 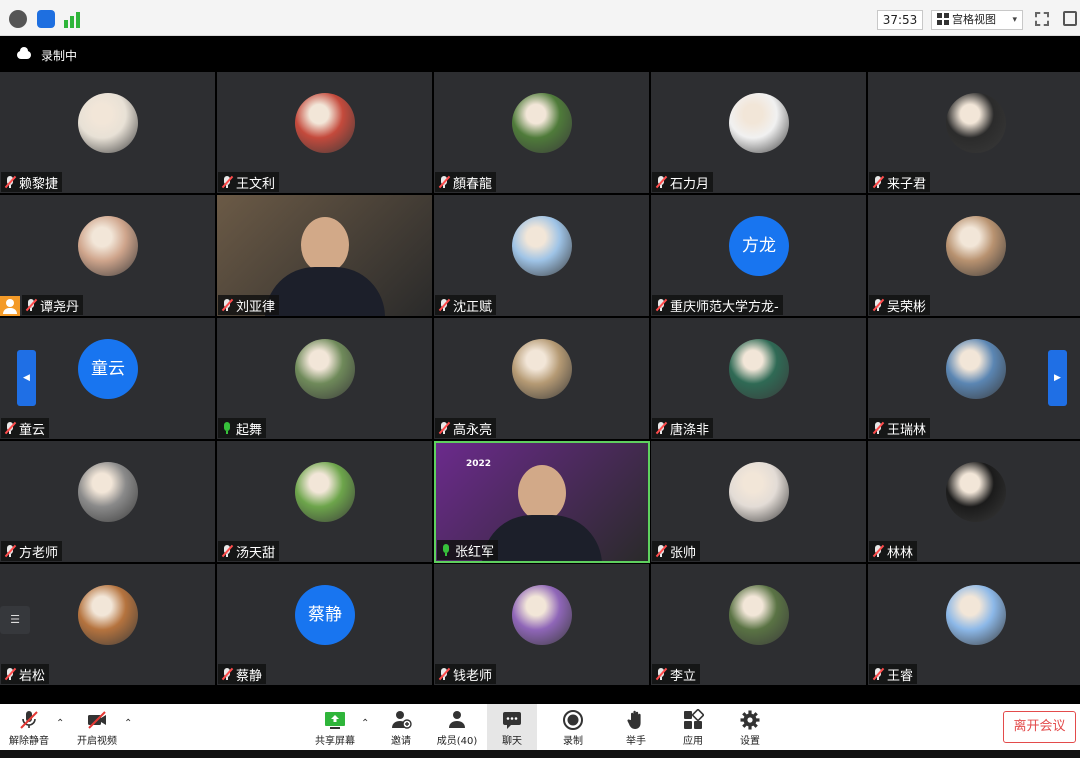 I want to click on participant-label: 方老师, so click(x=32, y=551).